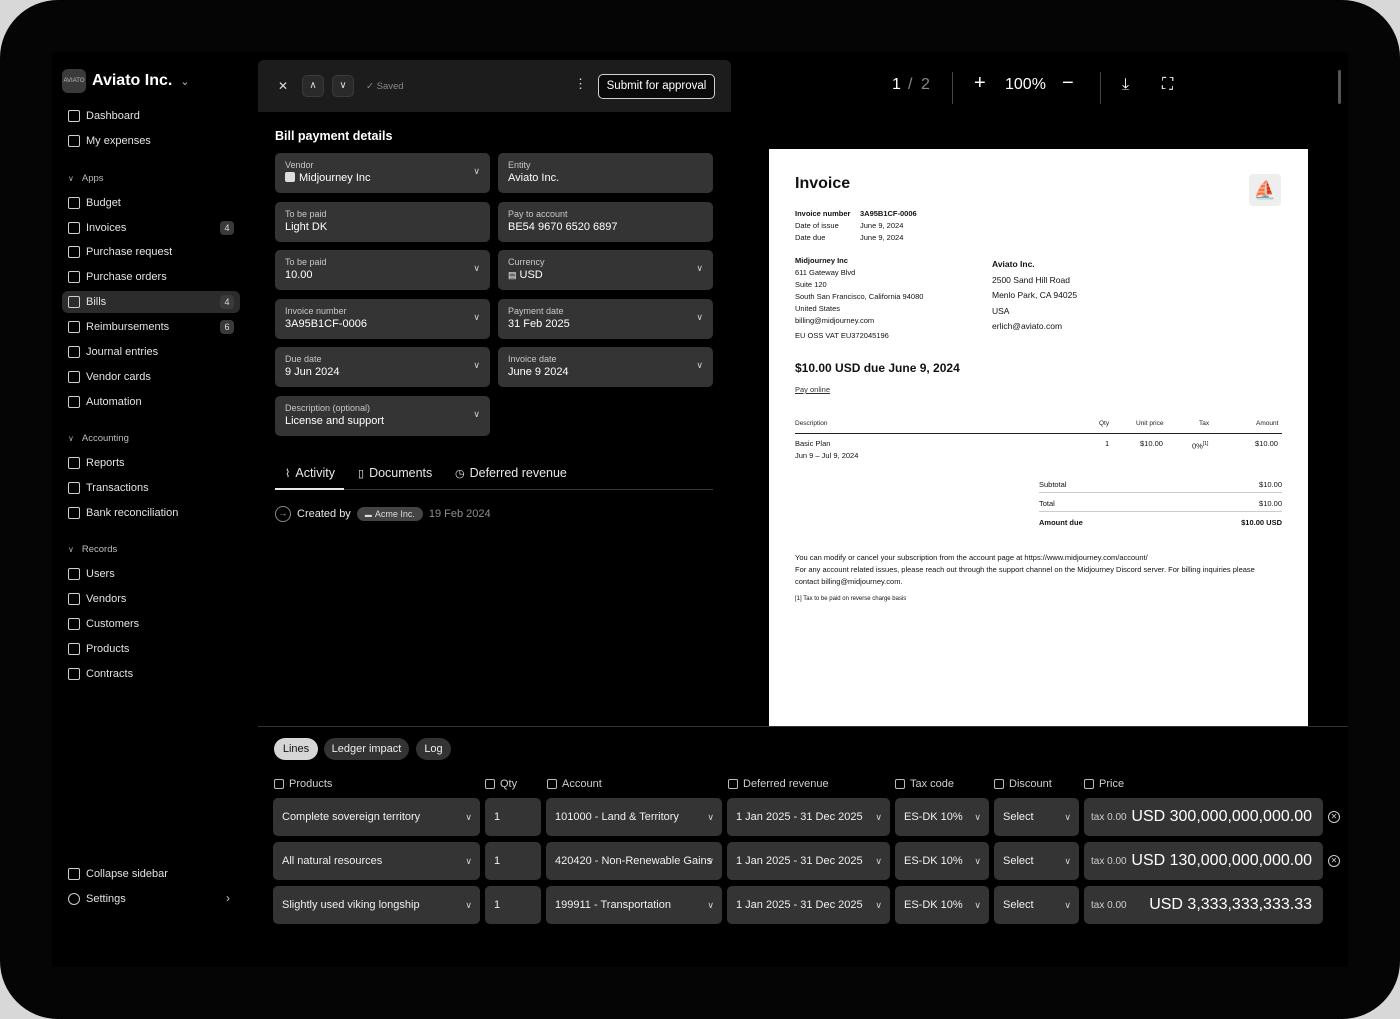 This screenshot has height=1019, width=1400. I want to click on pay-online-link: Pay online, so click(812, 389).